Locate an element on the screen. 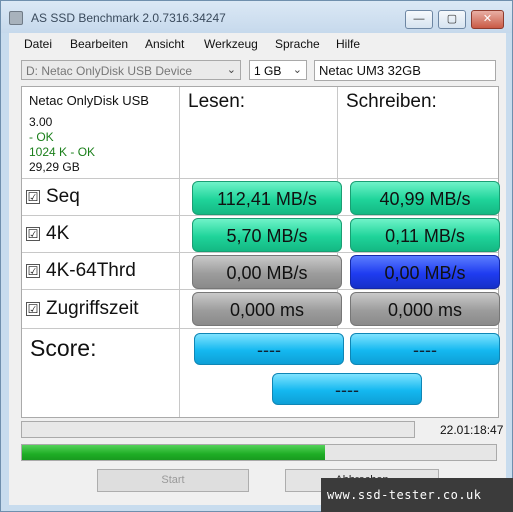 The width and height of the screenshot is (513, 512). start-button: Start is located at coordinates (173, 480).